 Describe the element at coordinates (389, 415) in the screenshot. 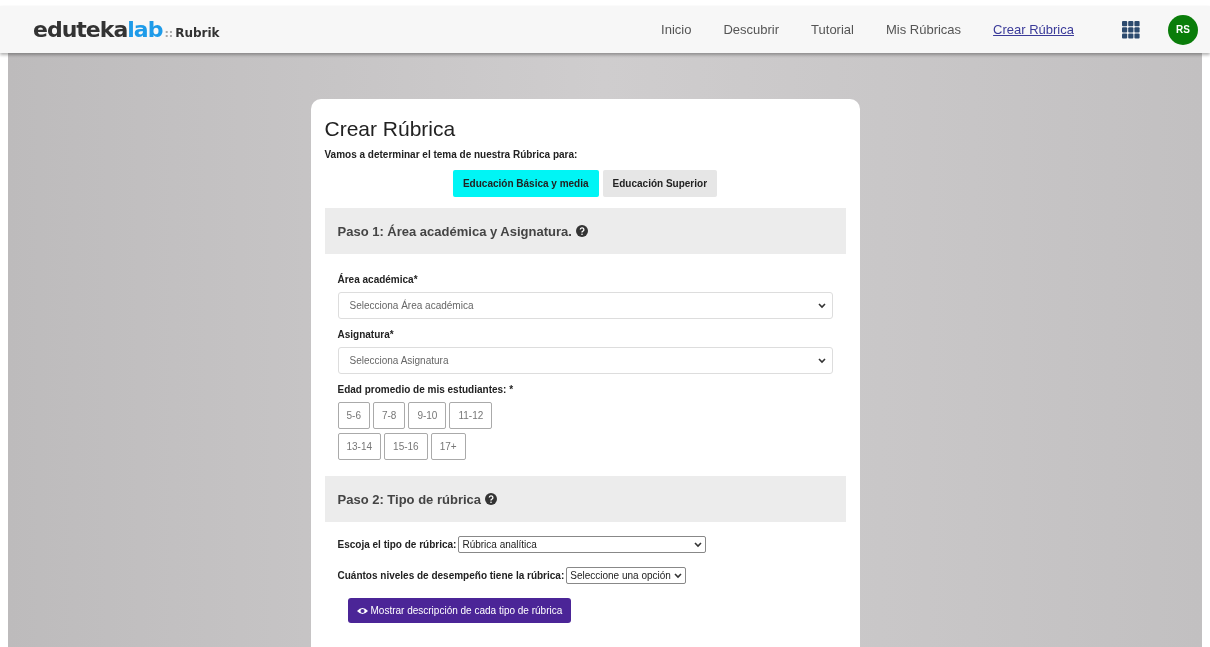

I see `age-option: 7-8` at that location.